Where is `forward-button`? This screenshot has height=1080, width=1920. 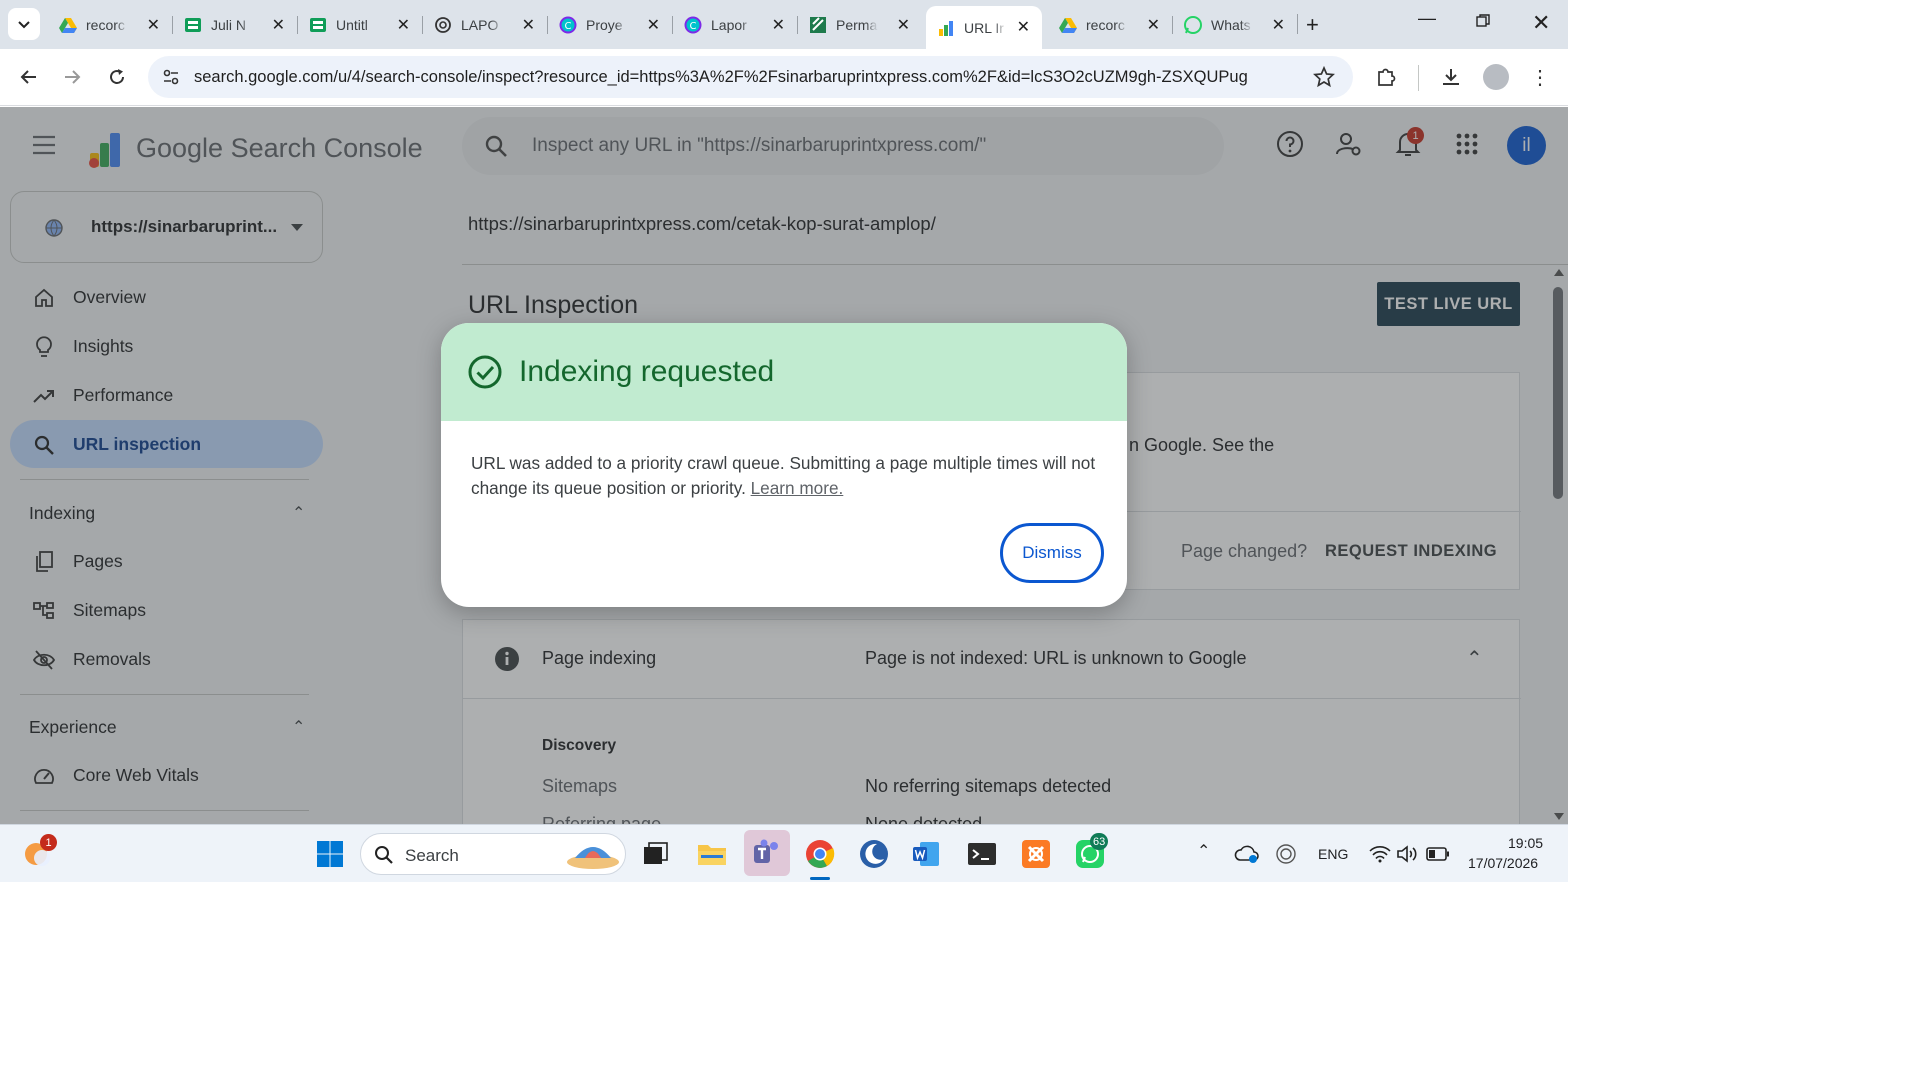
forward-button is located at coordinates (72, 77).